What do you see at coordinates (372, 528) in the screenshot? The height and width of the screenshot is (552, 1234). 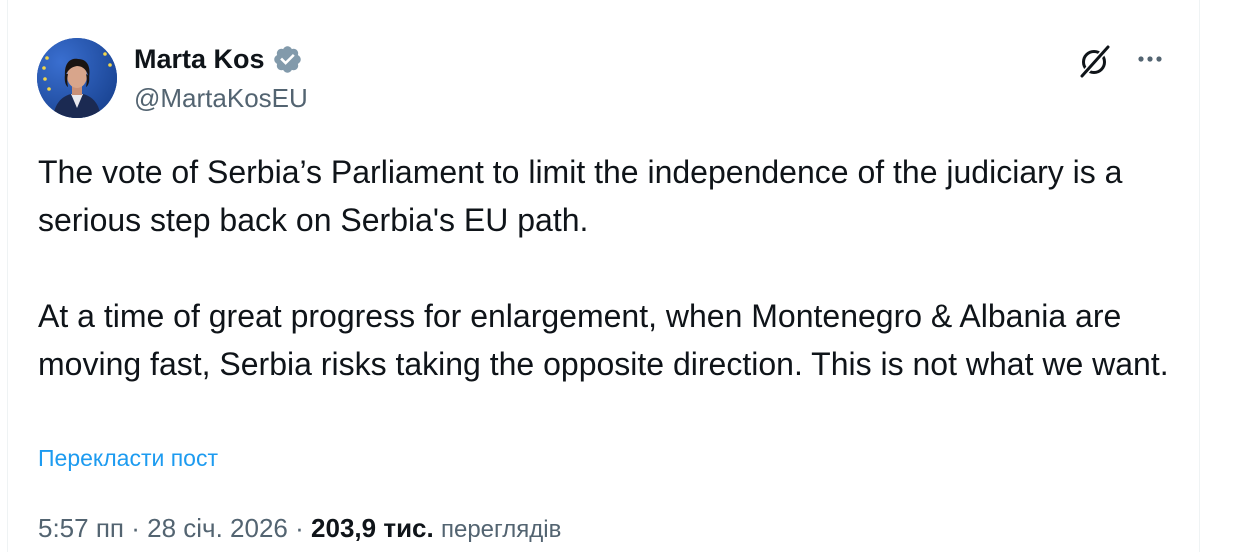 I see `views-count: 203,9 тис.` at bounding box center [372, 528].